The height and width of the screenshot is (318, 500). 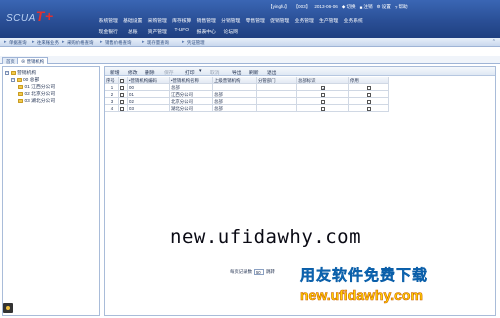 I want to click on switch-button: ◆ 切换, so click(x=349, y=7).